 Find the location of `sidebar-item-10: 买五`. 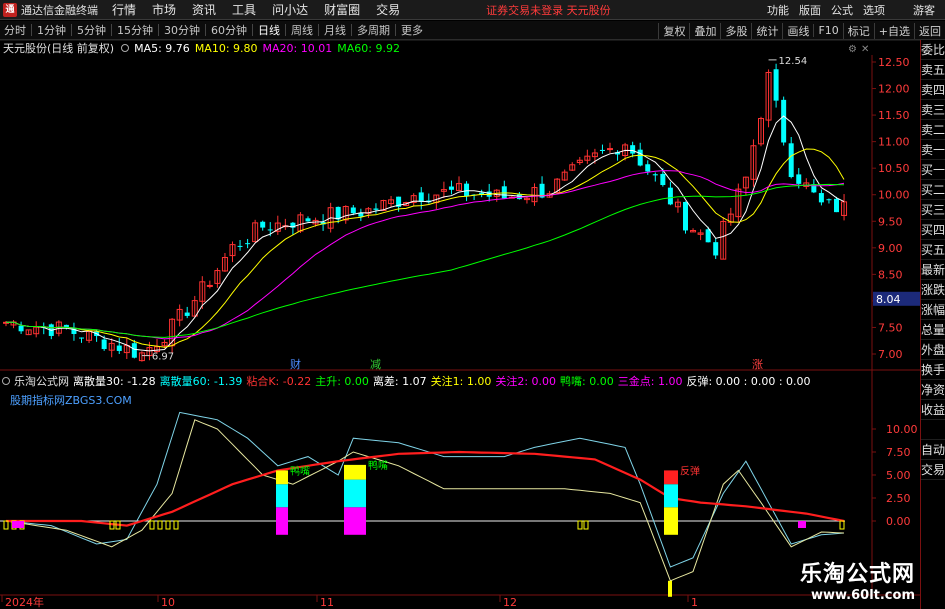

sidebar-item-10: 买五 is located at coordinates (933, 250).